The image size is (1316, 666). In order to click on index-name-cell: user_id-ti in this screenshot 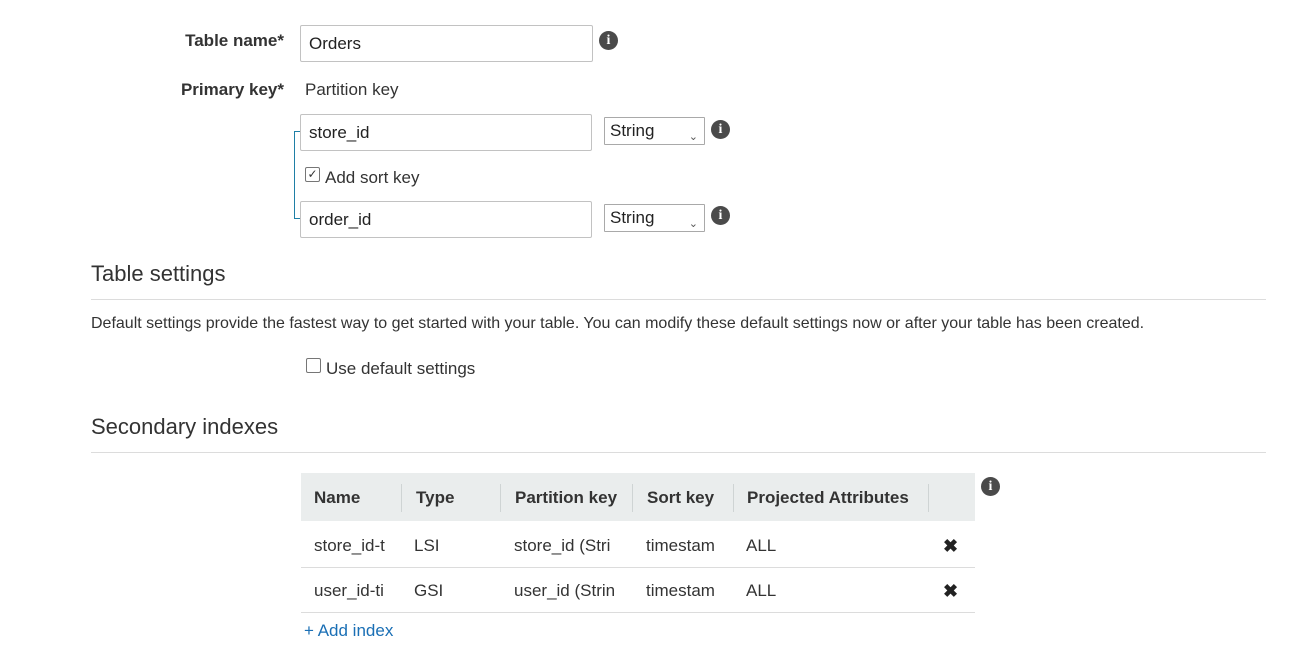, I will do `click(349, 590)`.